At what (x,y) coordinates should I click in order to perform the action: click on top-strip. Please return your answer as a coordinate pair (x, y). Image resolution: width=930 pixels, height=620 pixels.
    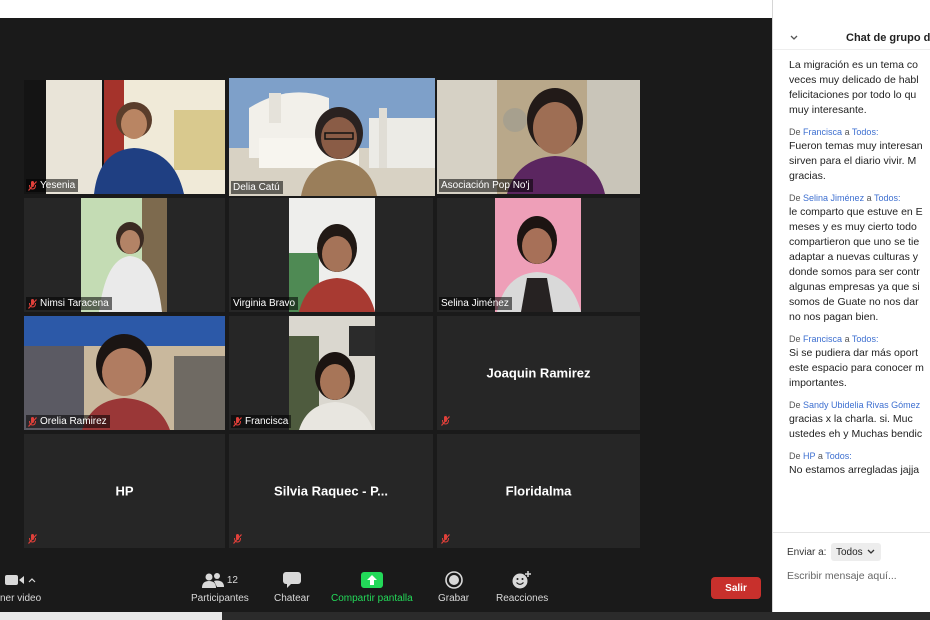
    Looking at the image, I should click on (386, 9).